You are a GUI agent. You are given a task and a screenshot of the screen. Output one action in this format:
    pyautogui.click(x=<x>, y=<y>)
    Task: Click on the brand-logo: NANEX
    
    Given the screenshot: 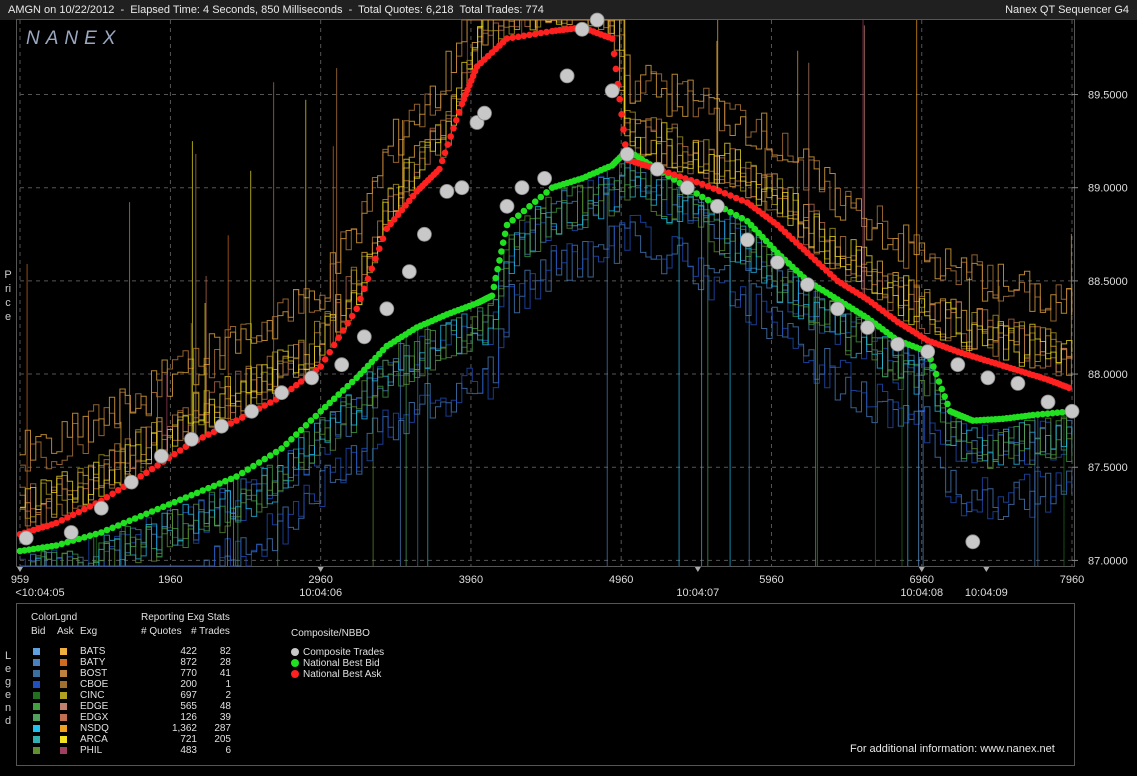 What is the action you would take?
    pyautogui.click(x=73, y=38)
    